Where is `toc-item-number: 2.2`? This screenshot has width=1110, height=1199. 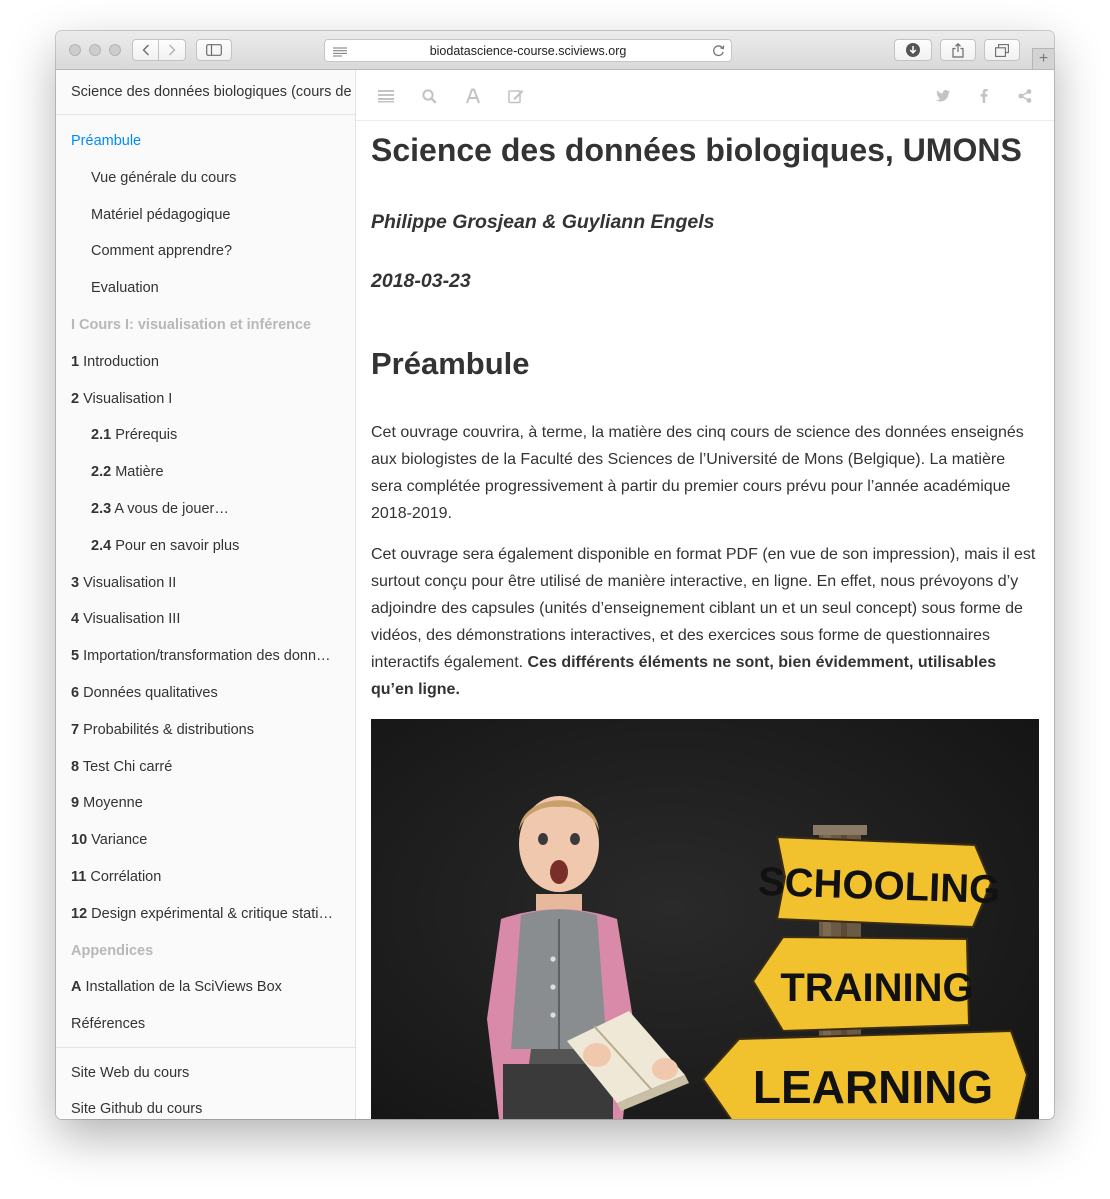 toc-item-number: 2.2 is located at coordinates (101, 472).